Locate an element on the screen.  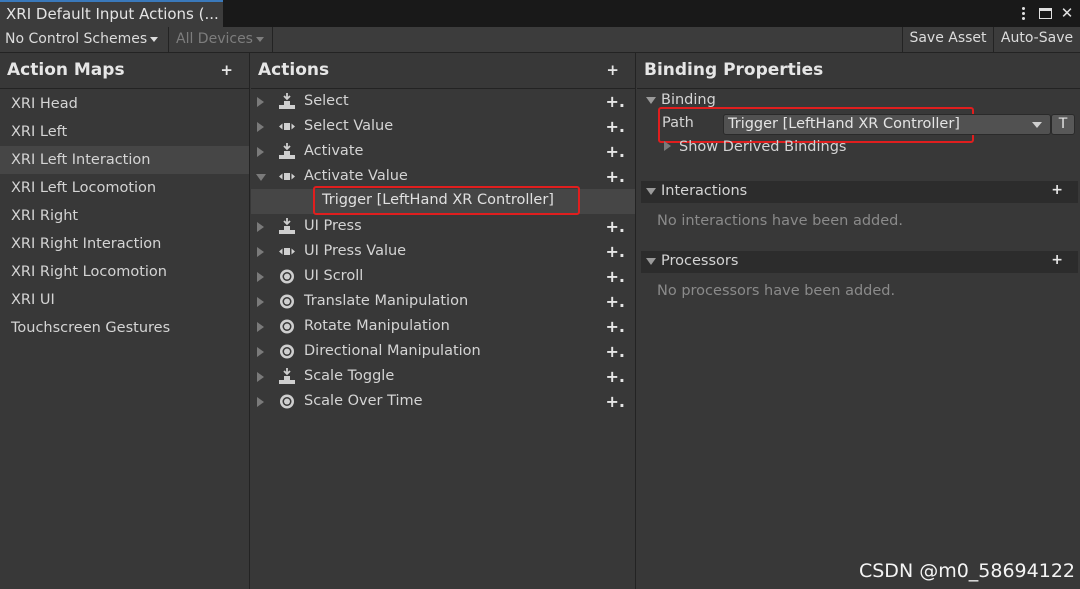
add-action-map-button: + is located at coordinates (226, 70).